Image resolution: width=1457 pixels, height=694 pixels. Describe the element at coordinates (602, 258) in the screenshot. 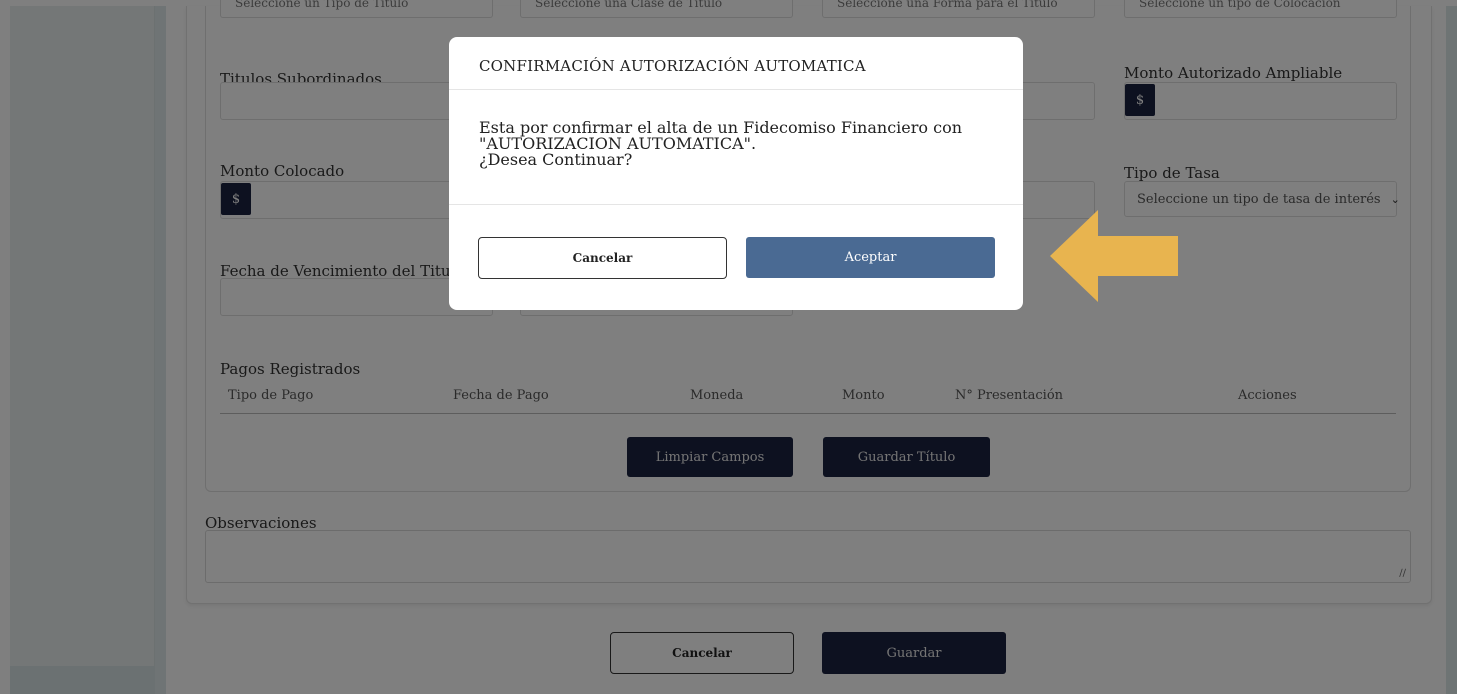

I see `dialog-cancel-button: Cancelar` at that location.